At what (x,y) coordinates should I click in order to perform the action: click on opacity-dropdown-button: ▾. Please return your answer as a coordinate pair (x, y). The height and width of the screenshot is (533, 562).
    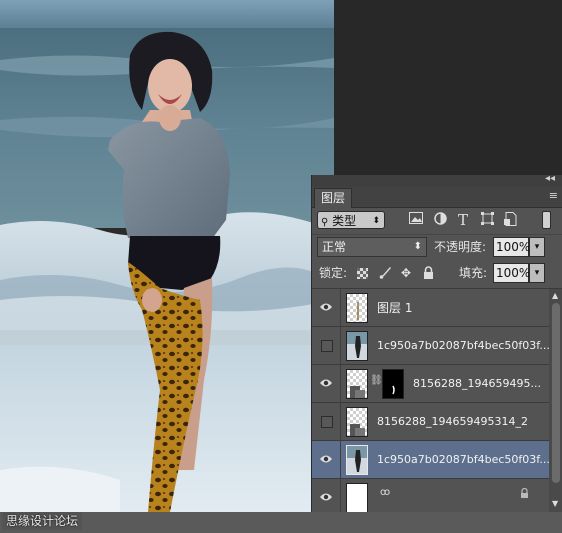
    Looking at the image, I should click on (537, 247).